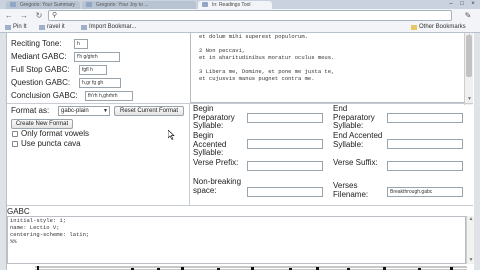  What do you see at coordinates (9, 15) in the screenshot?
I see `back-icon: ←` at bounding box center [9, 15].